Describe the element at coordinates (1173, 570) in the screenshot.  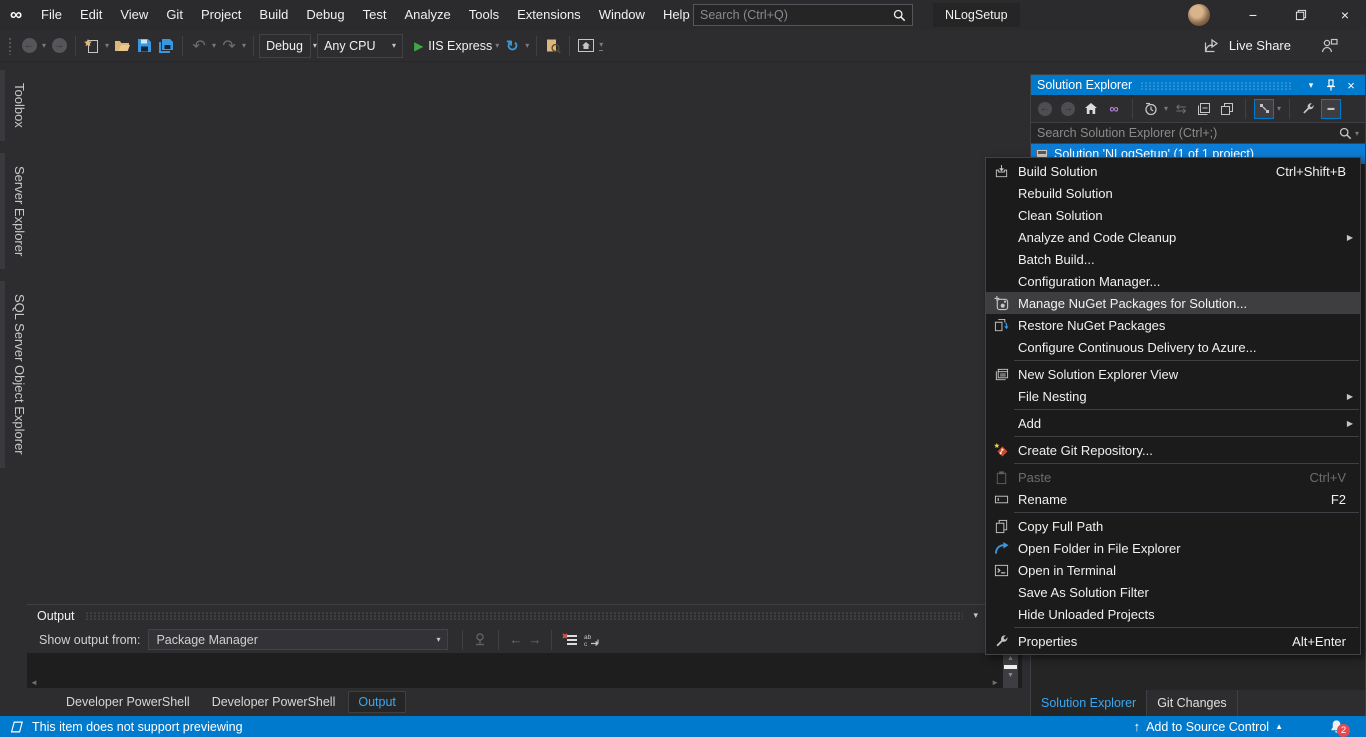
I see `menu-item-open-in-terminal: Open in Terminal` at that location.